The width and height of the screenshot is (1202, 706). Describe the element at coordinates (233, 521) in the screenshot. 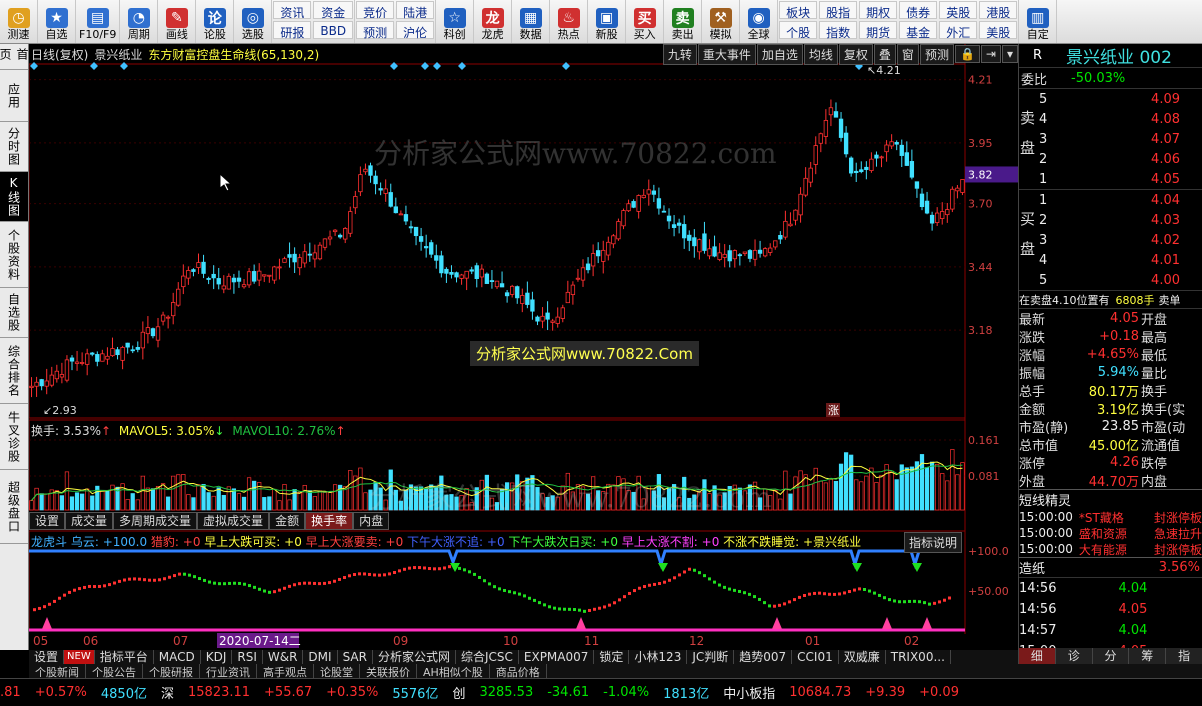

I see `volume-tab-3: 虚拟成交量` at that location.